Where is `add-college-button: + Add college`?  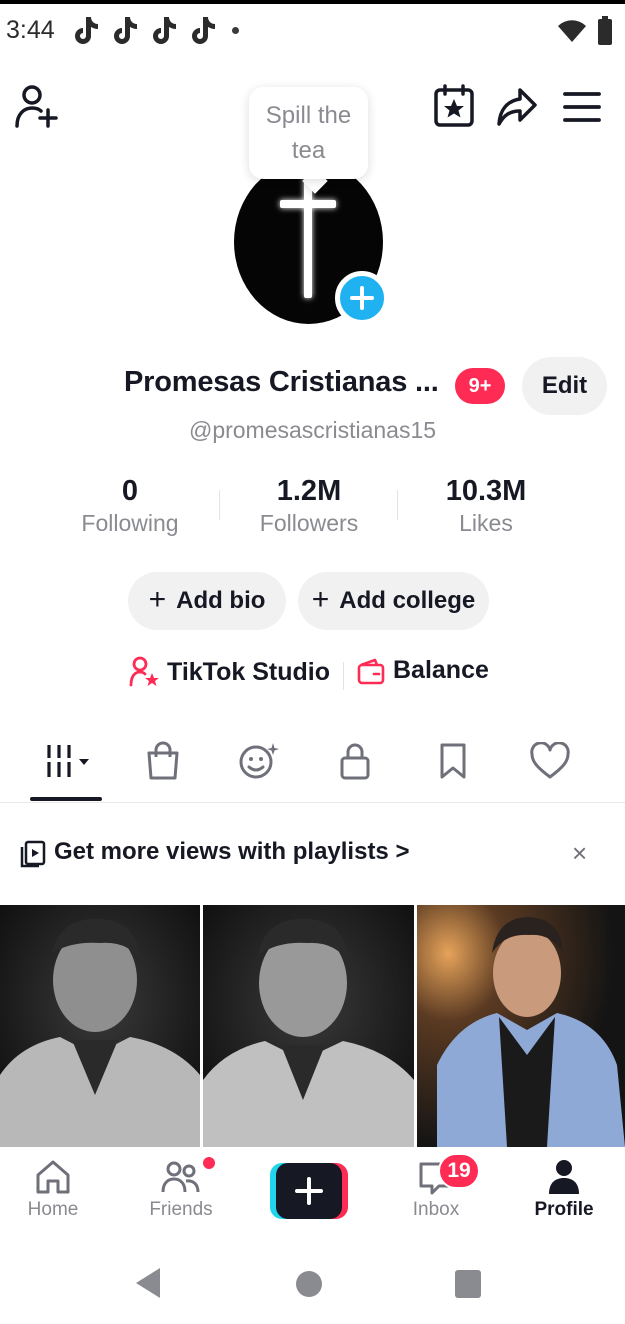 add-college-button: + Add college is located at coordinates (393, 601).